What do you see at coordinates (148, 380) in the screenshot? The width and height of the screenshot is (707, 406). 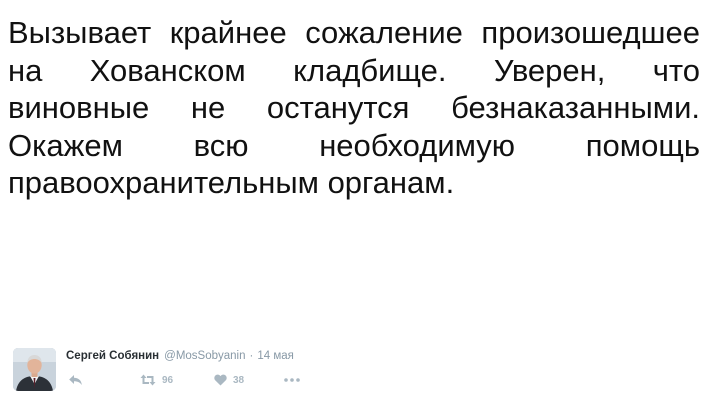 I see `retweet-icon` at bounding box center [148, 380].